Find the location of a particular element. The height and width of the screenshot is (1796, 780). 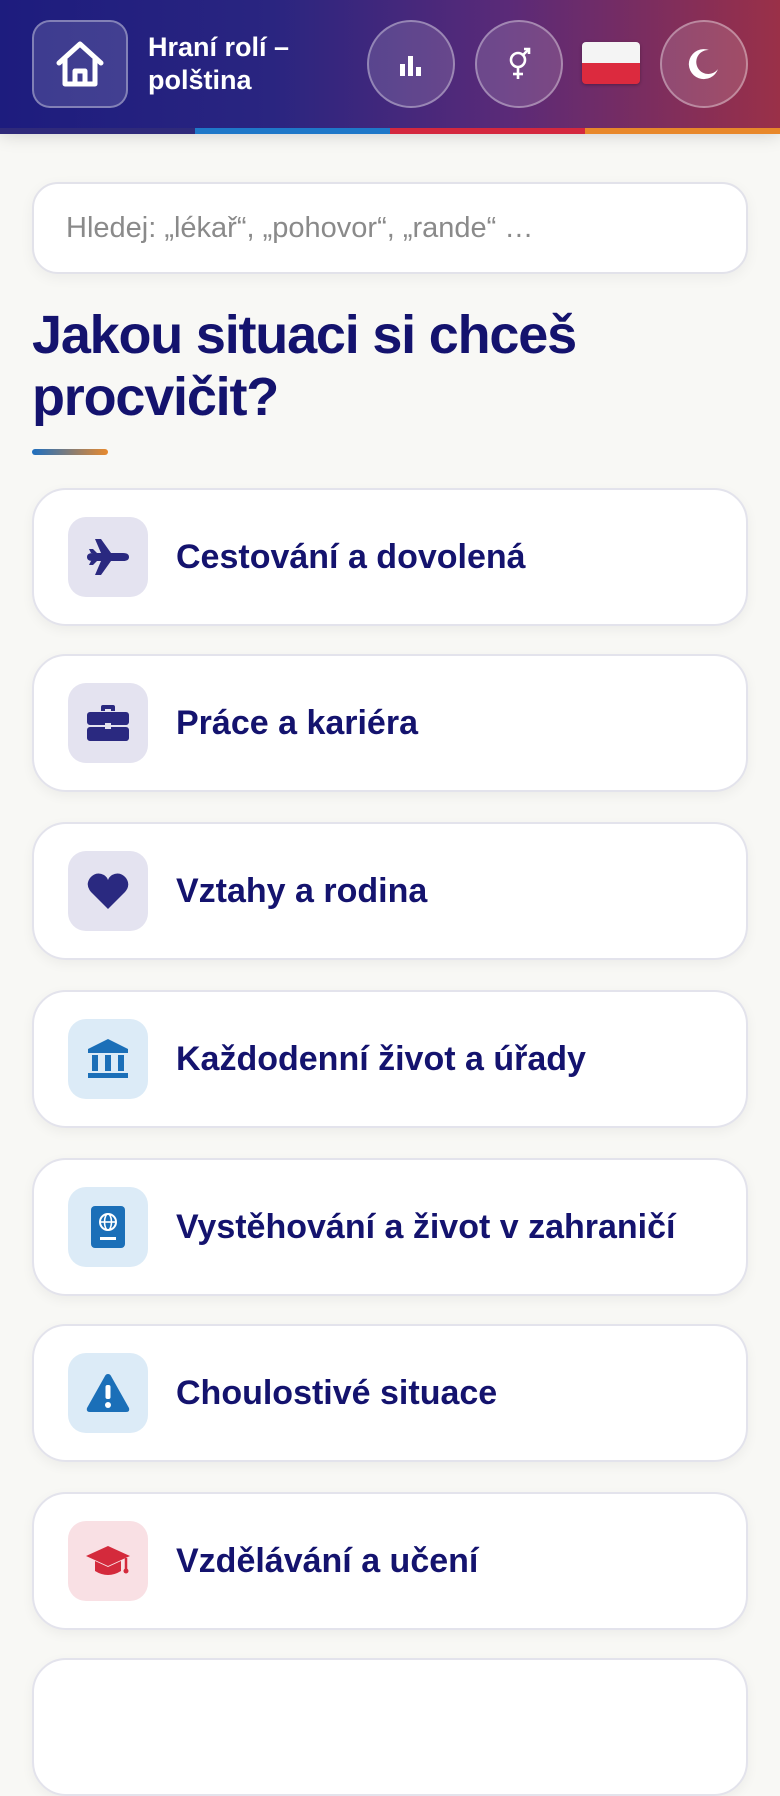

search-input is located at coordinates (390, 228).